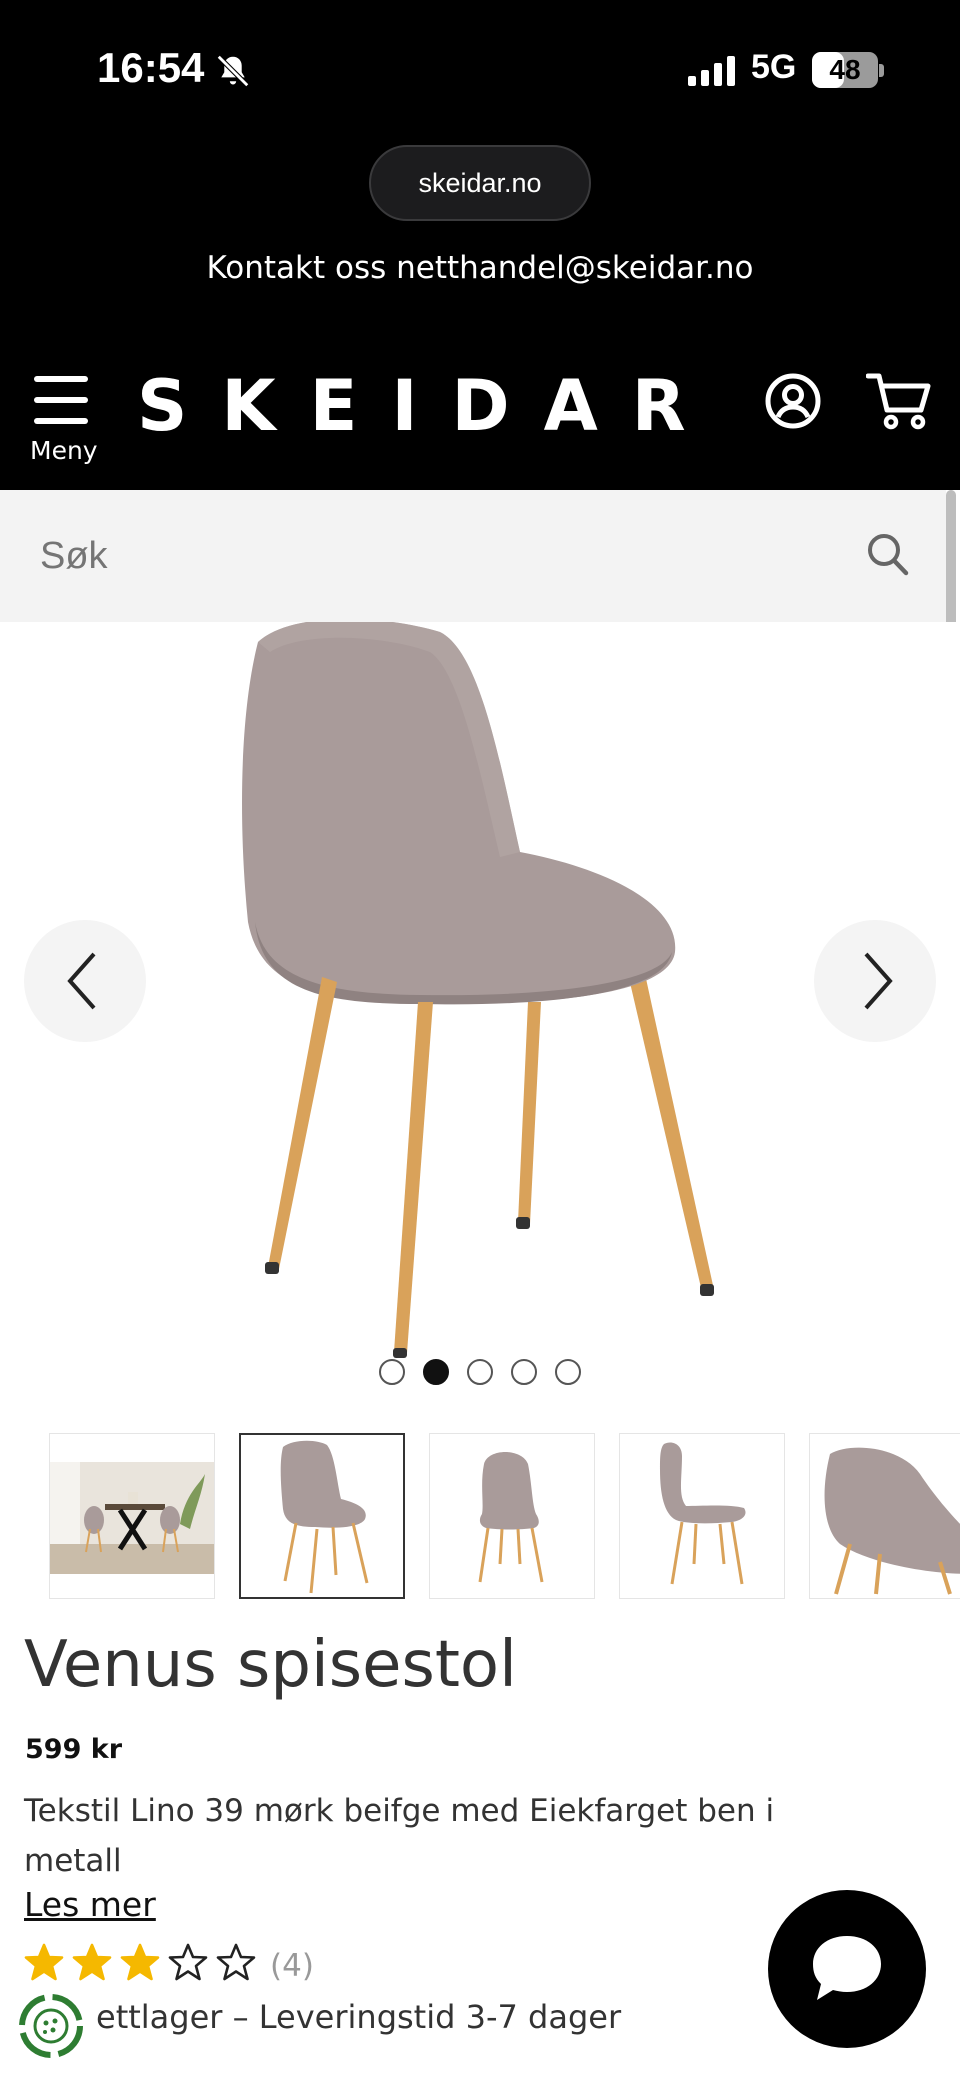 The image size is (960, 2081). What do you see at coordinates (233, 71) in the screenshot?
I see `bell-muted-icon` at bounding box center [233, 71].